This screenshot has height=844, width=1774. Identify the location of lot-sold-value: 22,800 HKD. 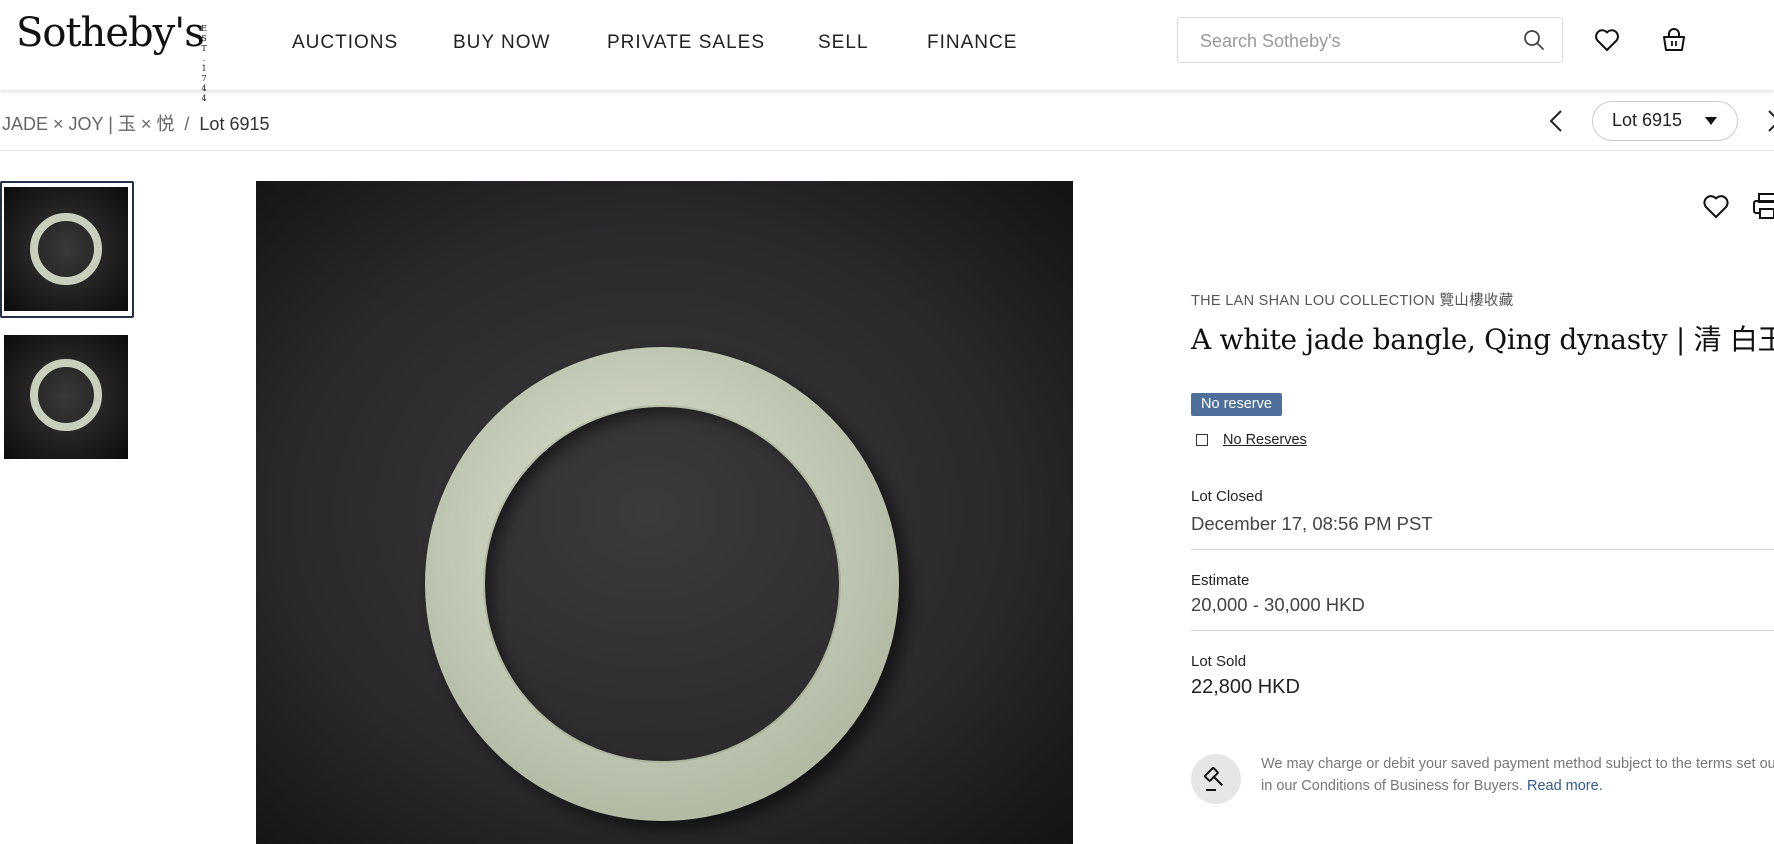
(1245, 687).